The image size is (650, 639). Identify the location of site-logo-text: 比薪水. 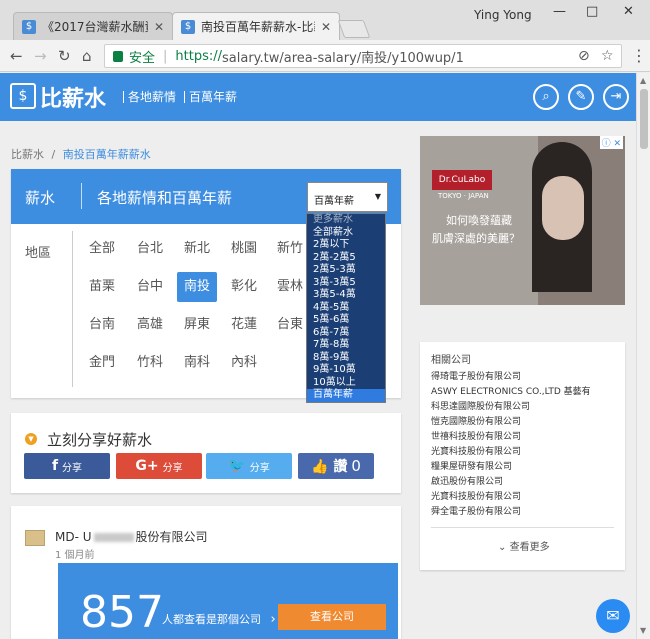
(73, 97).